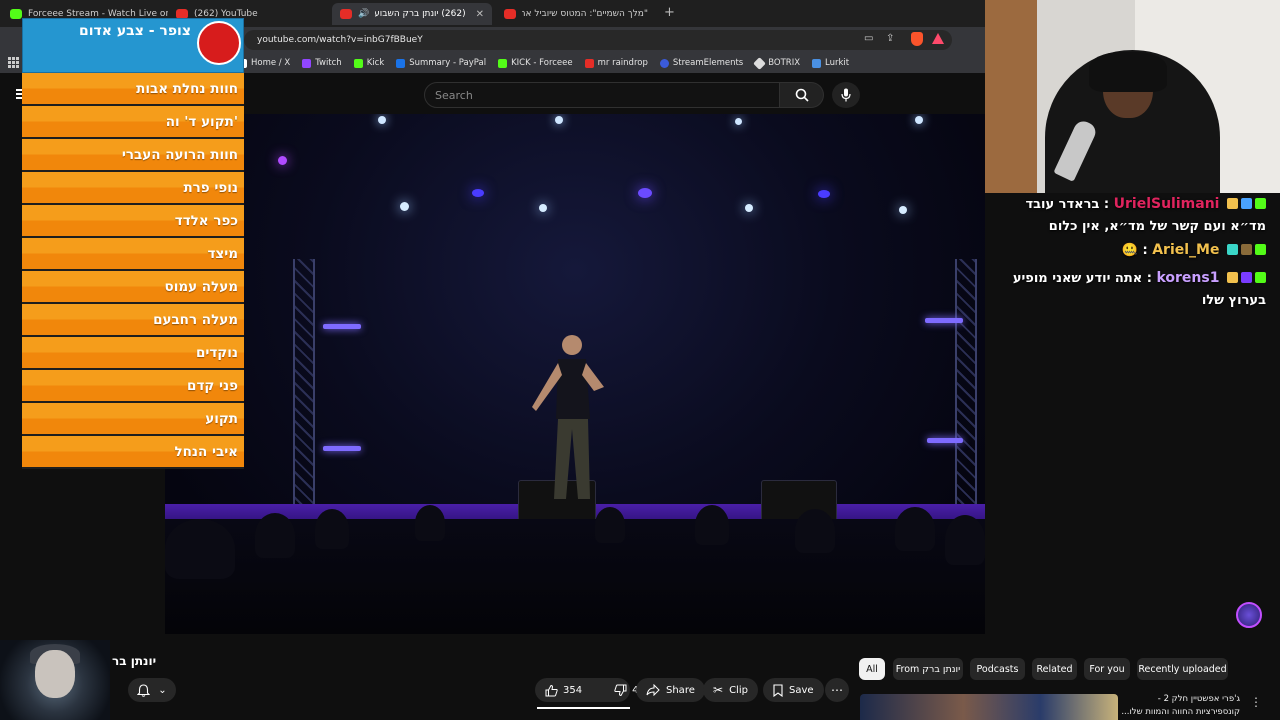 This screenshot has width=1280, height=720. What do you see at coordinates (480, 14) in the screenshot?
I see `close-tab-icon: ✕` at bounding box center [480, 14].